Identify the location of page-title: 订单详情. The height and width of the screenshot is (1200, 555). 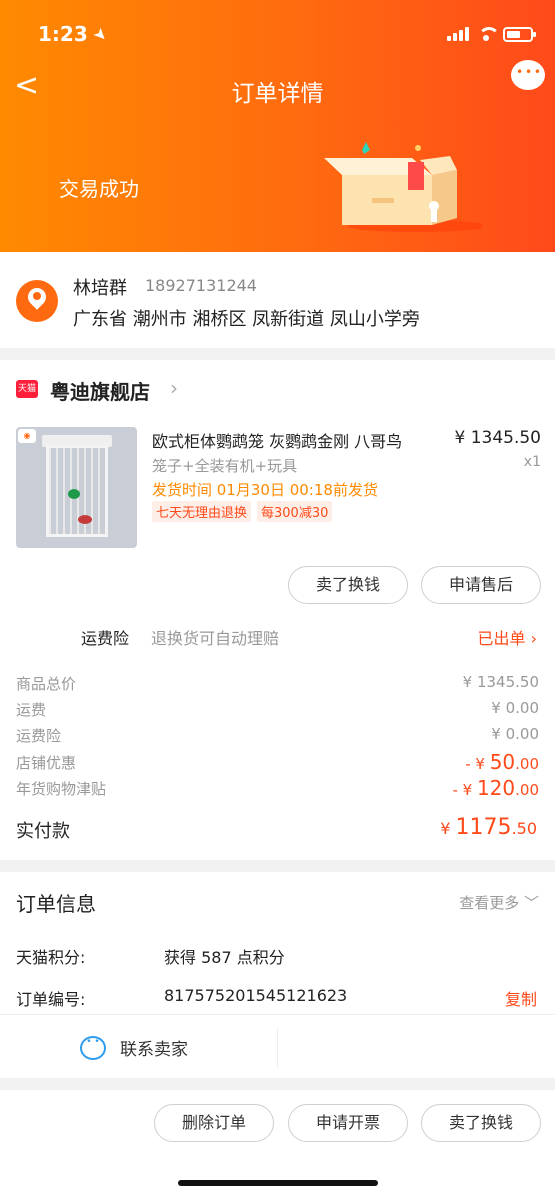
(277, 94).